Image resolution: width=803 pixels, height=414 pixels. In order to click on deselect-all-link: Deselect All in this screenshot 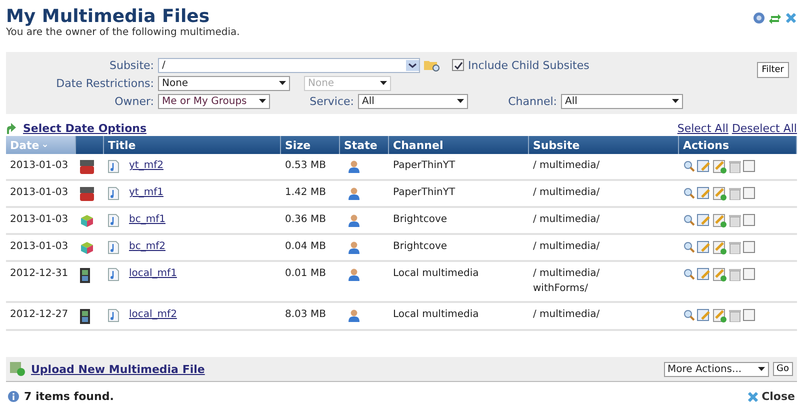, I will do `click(764, 128)`.